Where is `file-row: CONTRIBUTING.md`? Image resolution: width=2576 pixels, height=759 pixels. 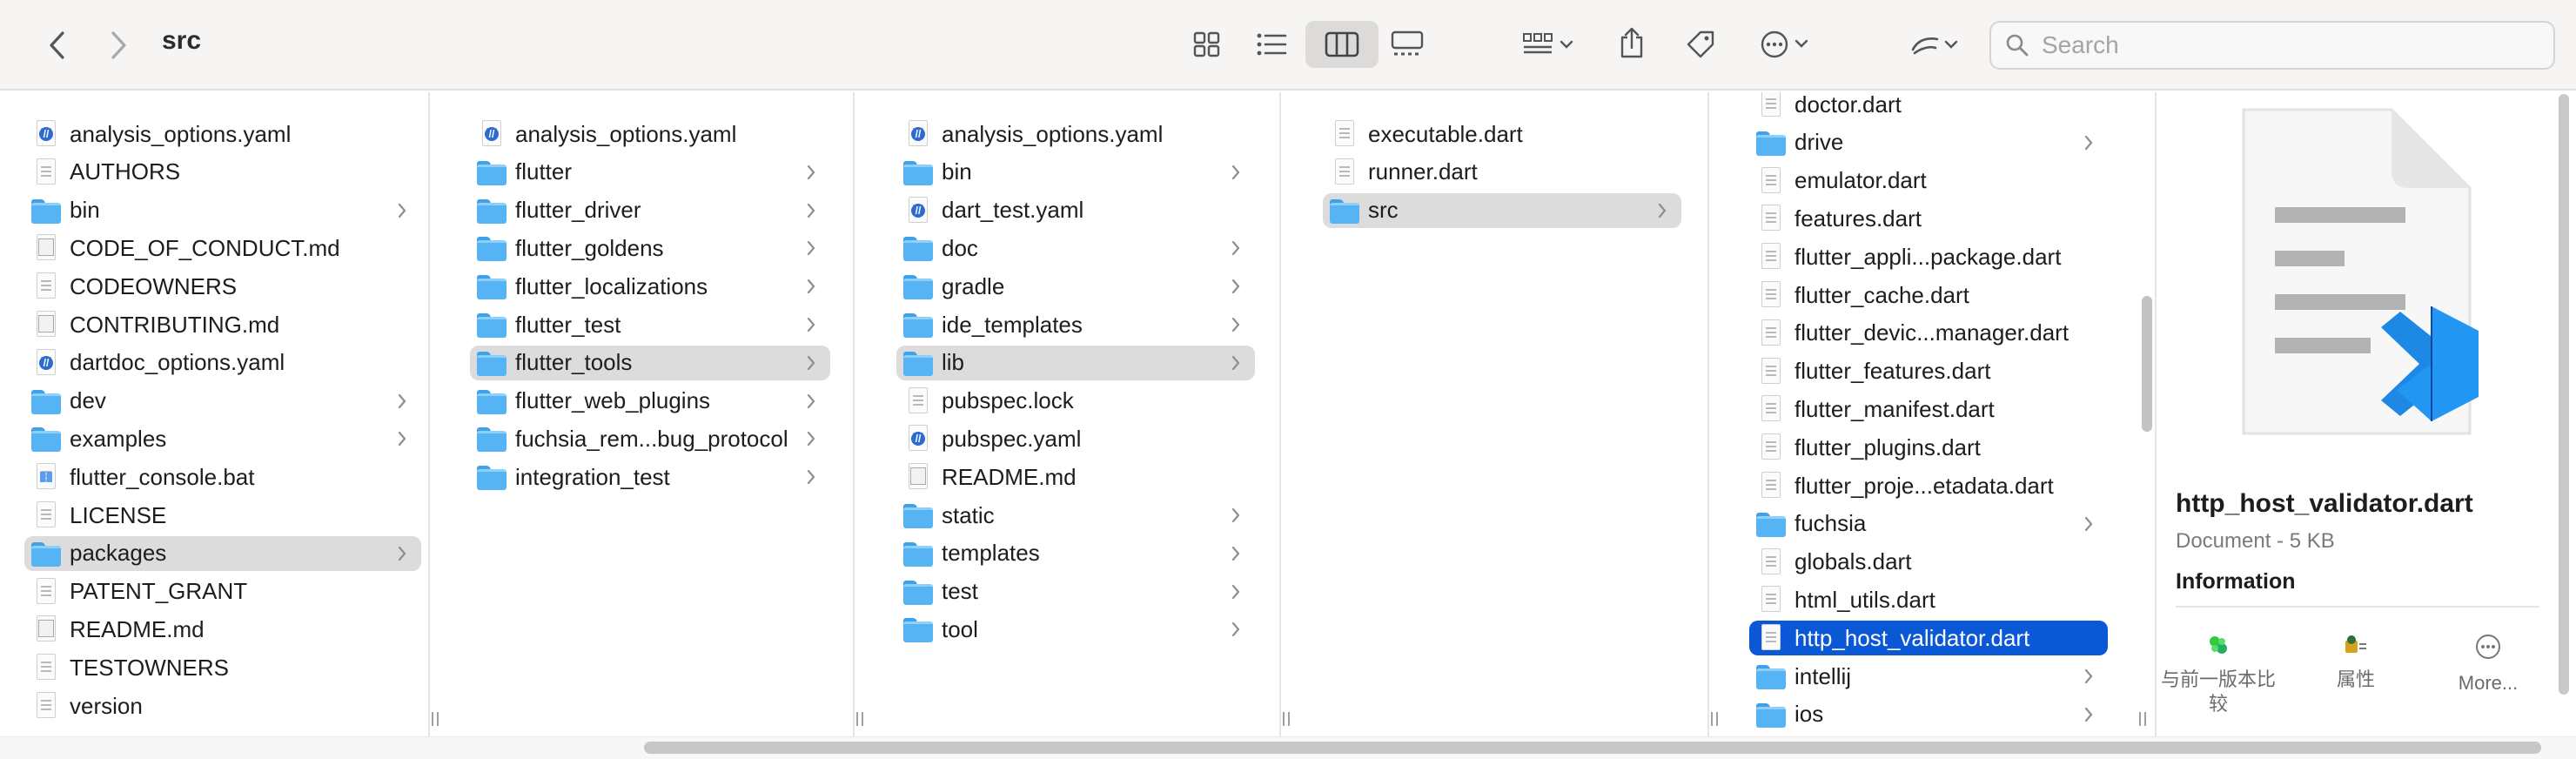 file-row: CONTRIBUTING.md is located at coordinates (222, 324).